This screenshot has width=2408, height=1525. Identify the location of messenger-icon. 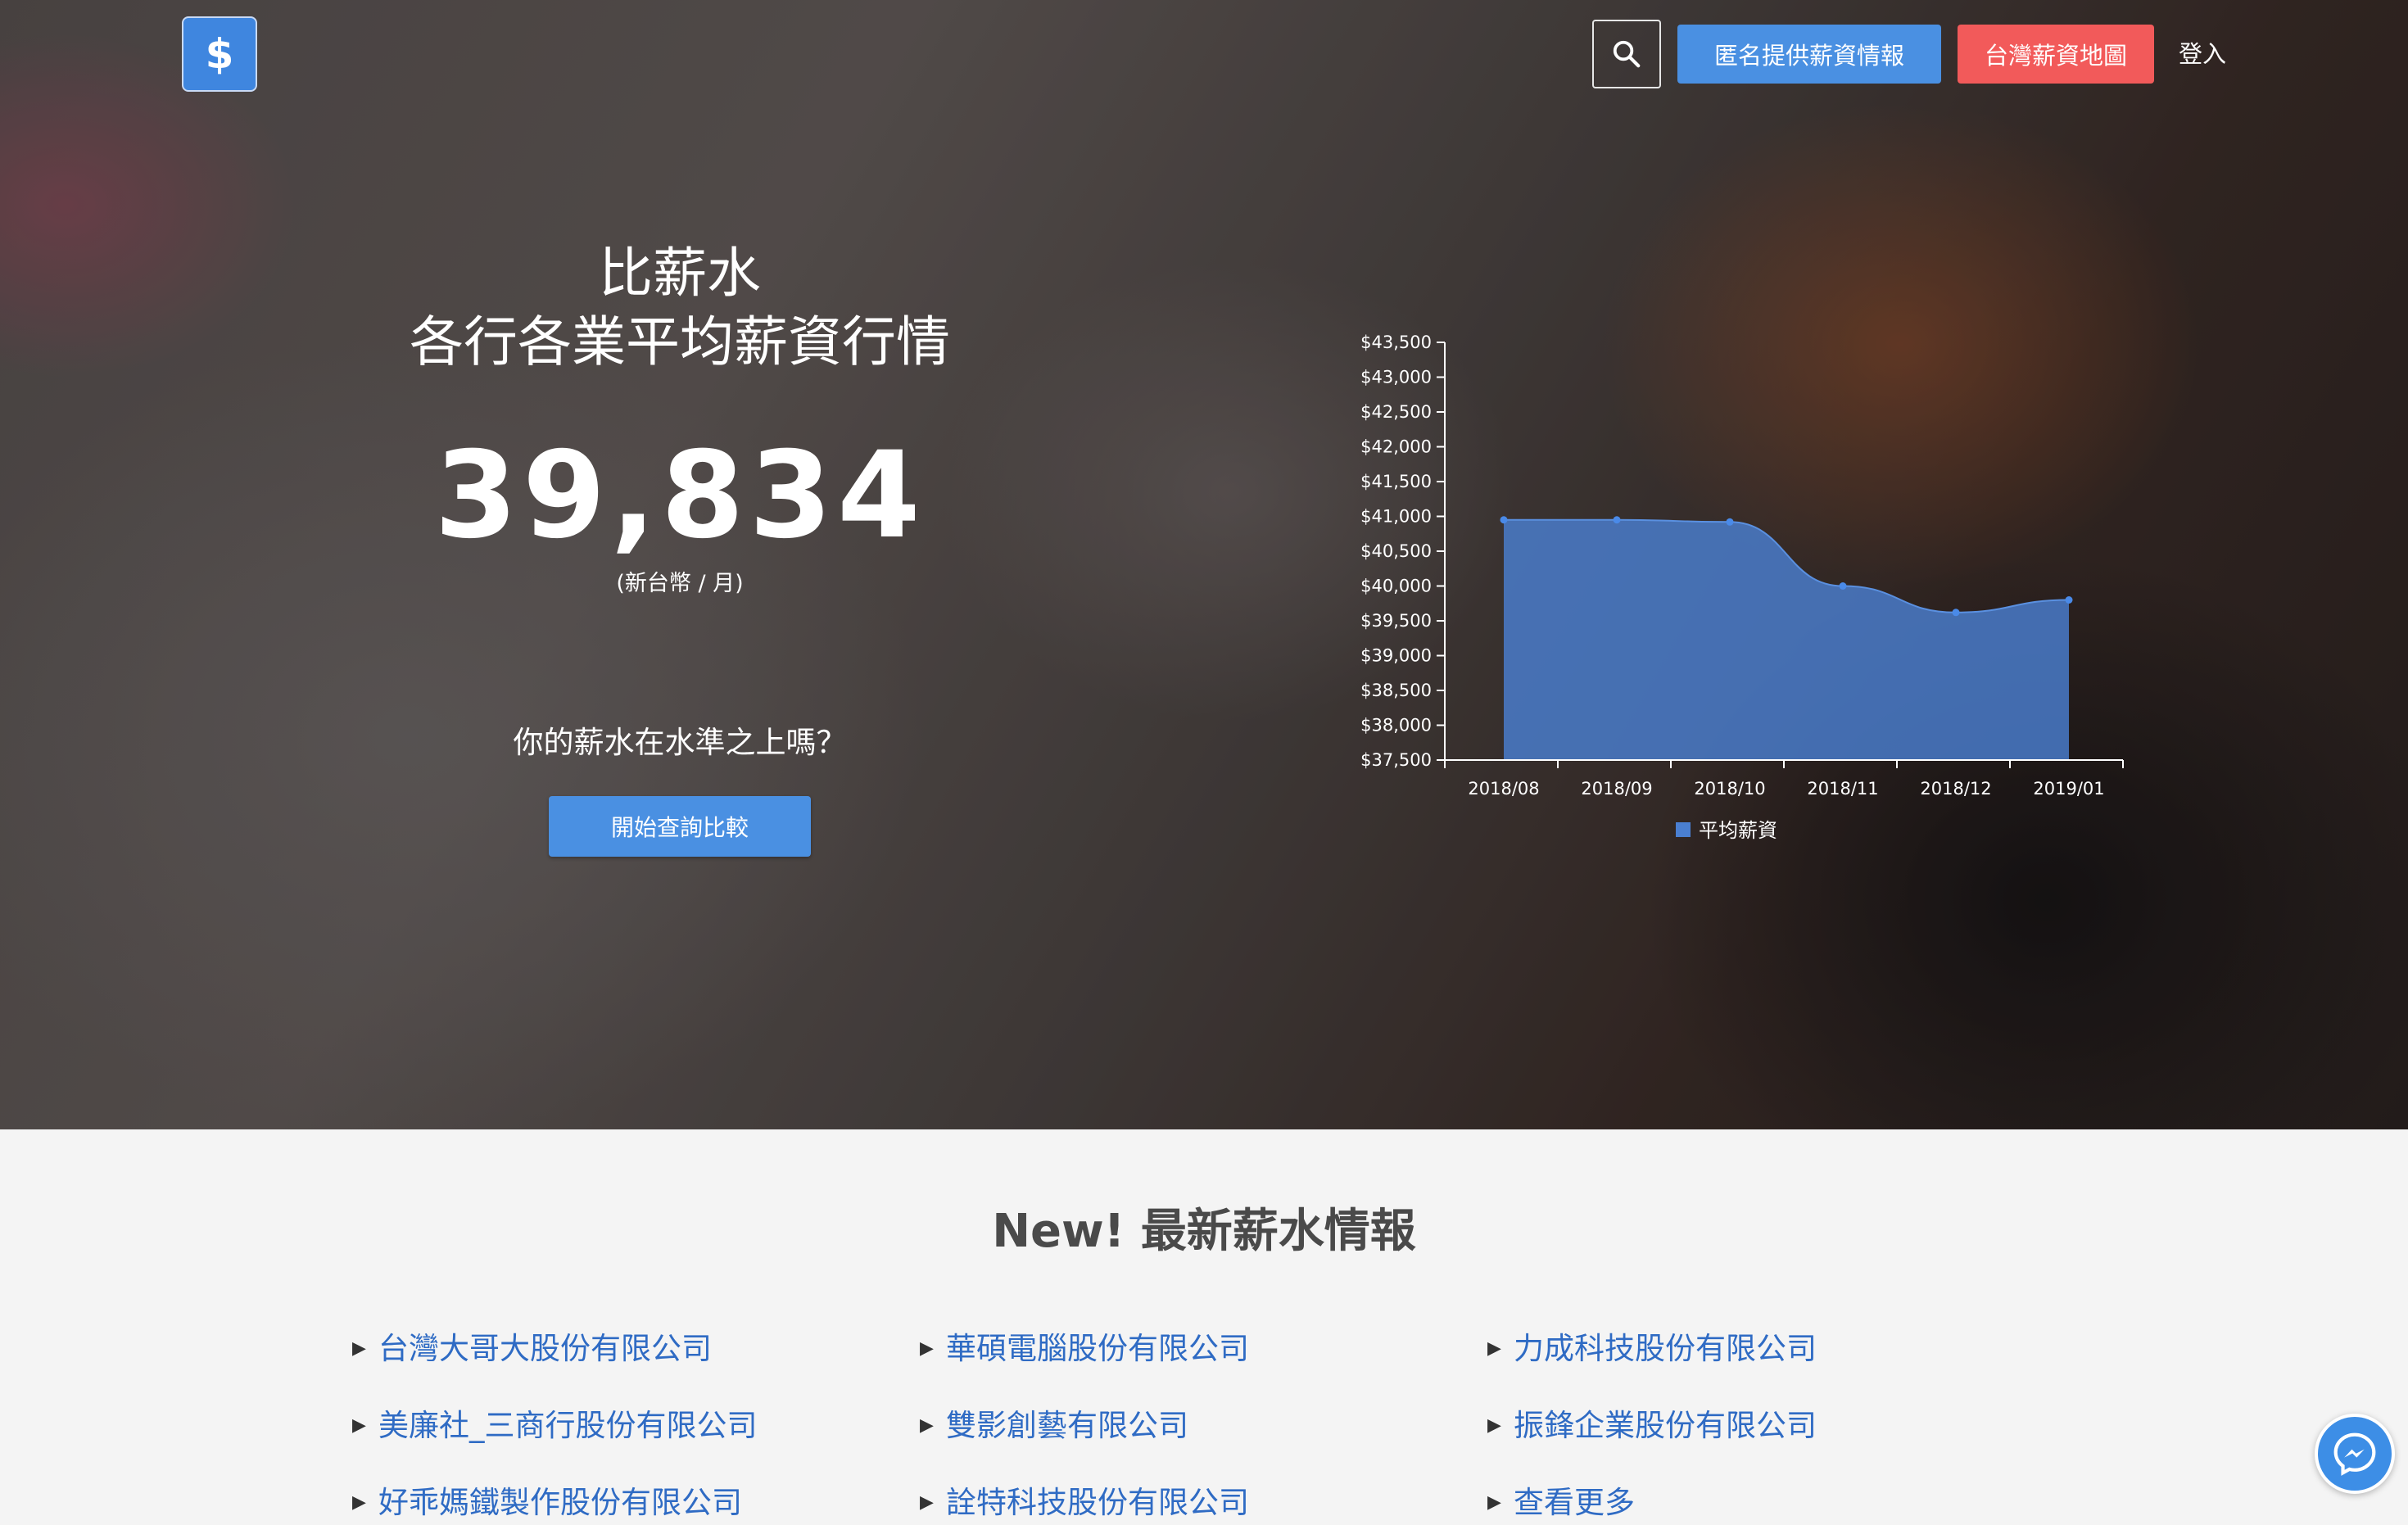
(2354, 1454).